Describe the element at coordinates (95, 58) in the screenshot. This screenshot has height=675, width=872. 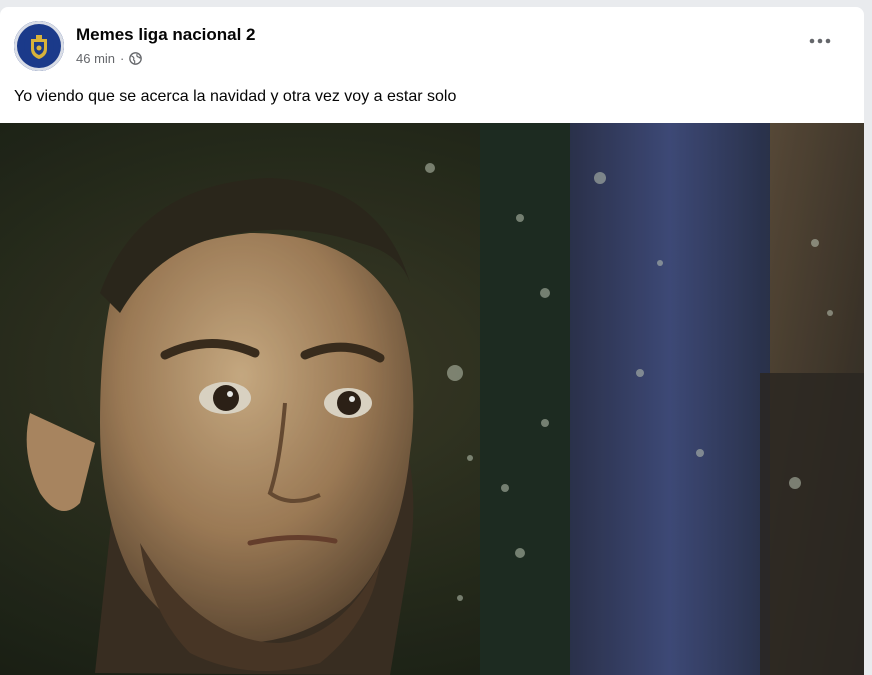
I see `post-timestamp: 46 min` at that location.